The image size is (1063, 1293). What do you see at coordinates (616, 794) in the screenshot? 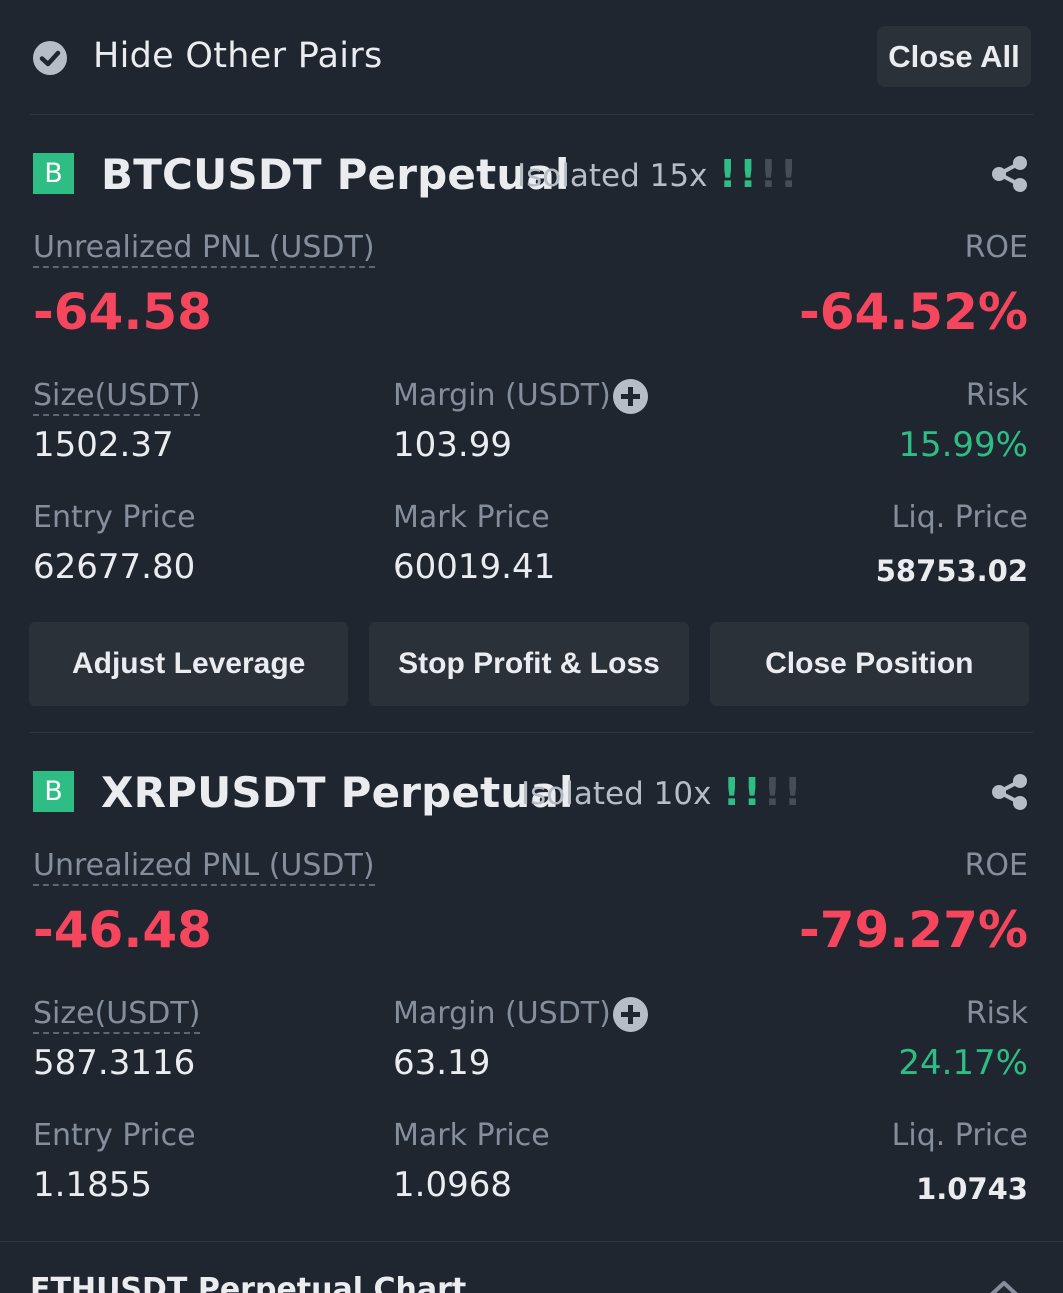
I see `margin-mode: Isolated 10x` at bounding box center [616, 794].